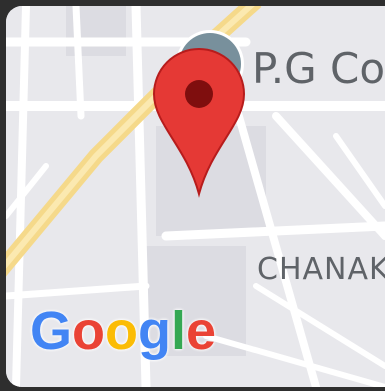 This screenshot has width=385, height=391. I want to click on logo-letter: G, so click(51, 331).